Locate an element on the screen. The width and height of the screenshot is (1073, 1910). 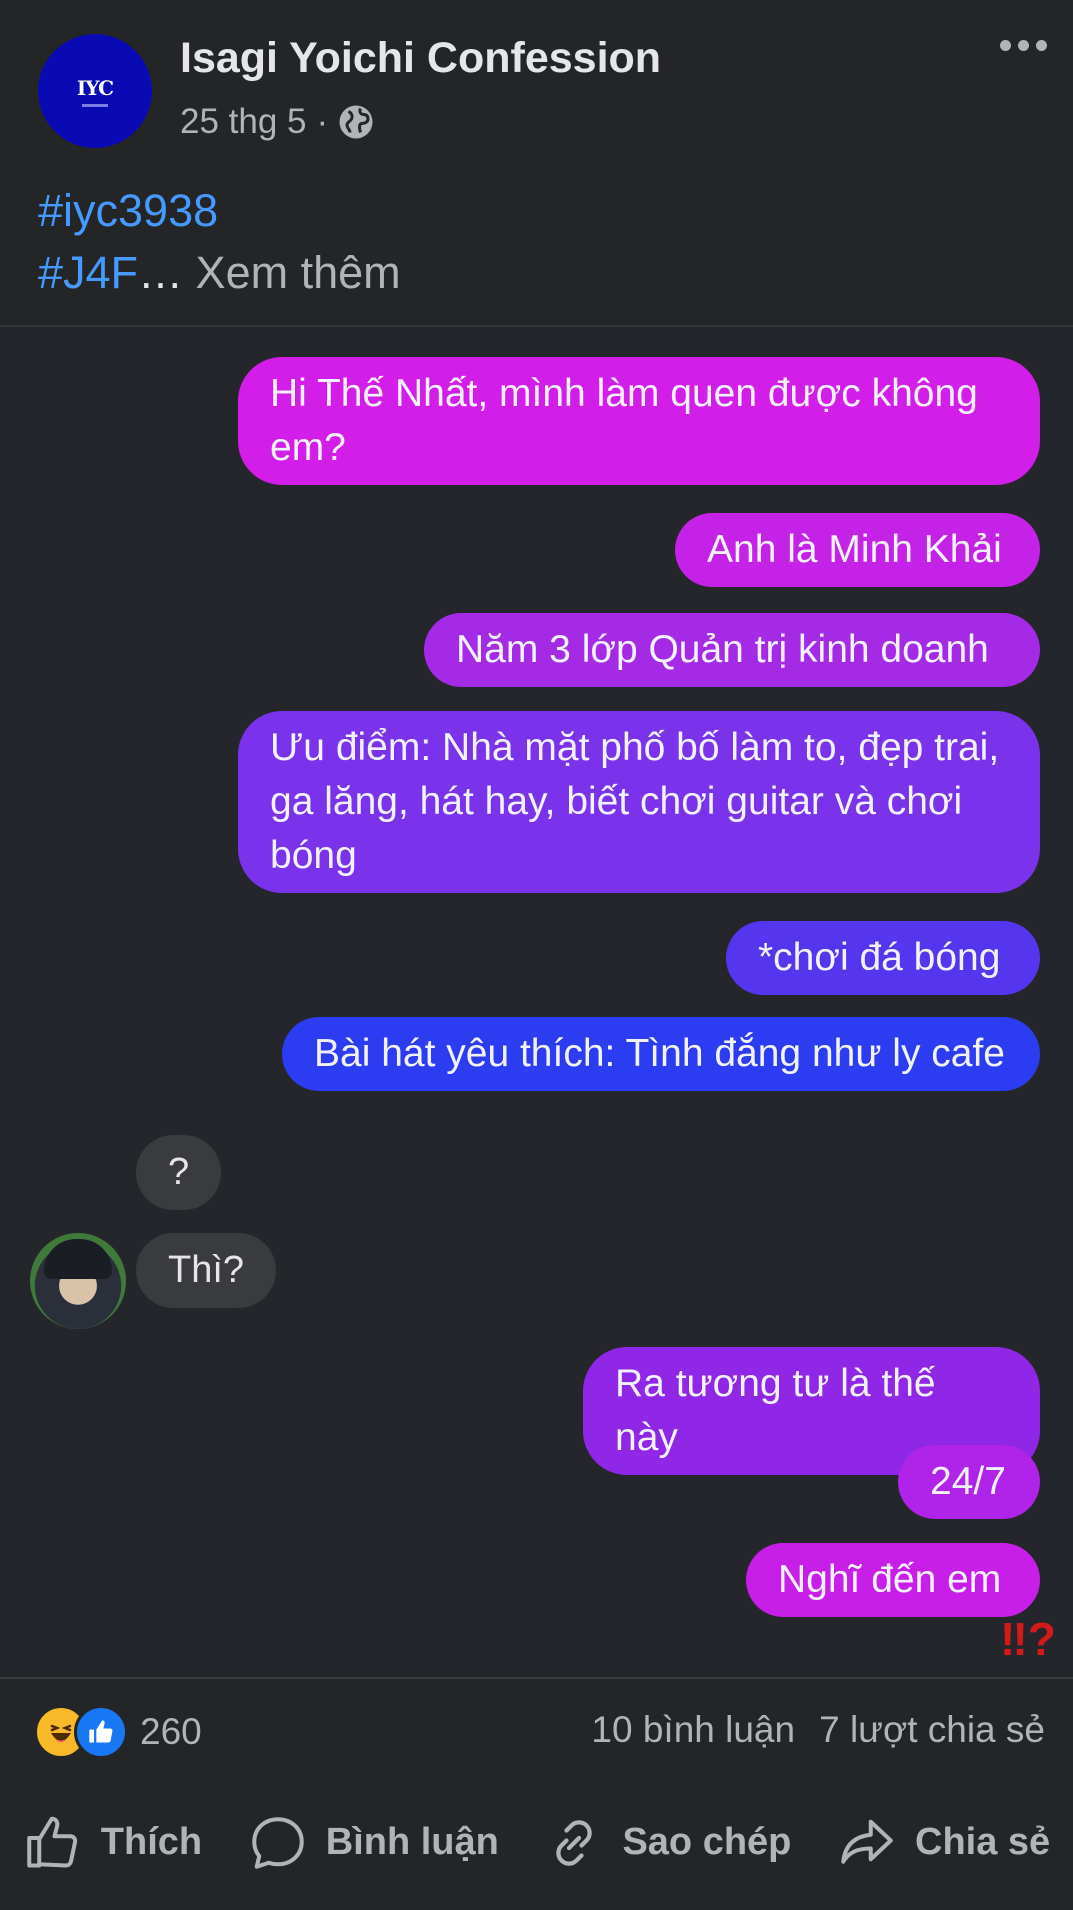
post-caption: #iyc3938 #J4F… Xem thêm is located at coordinates (219, 242).